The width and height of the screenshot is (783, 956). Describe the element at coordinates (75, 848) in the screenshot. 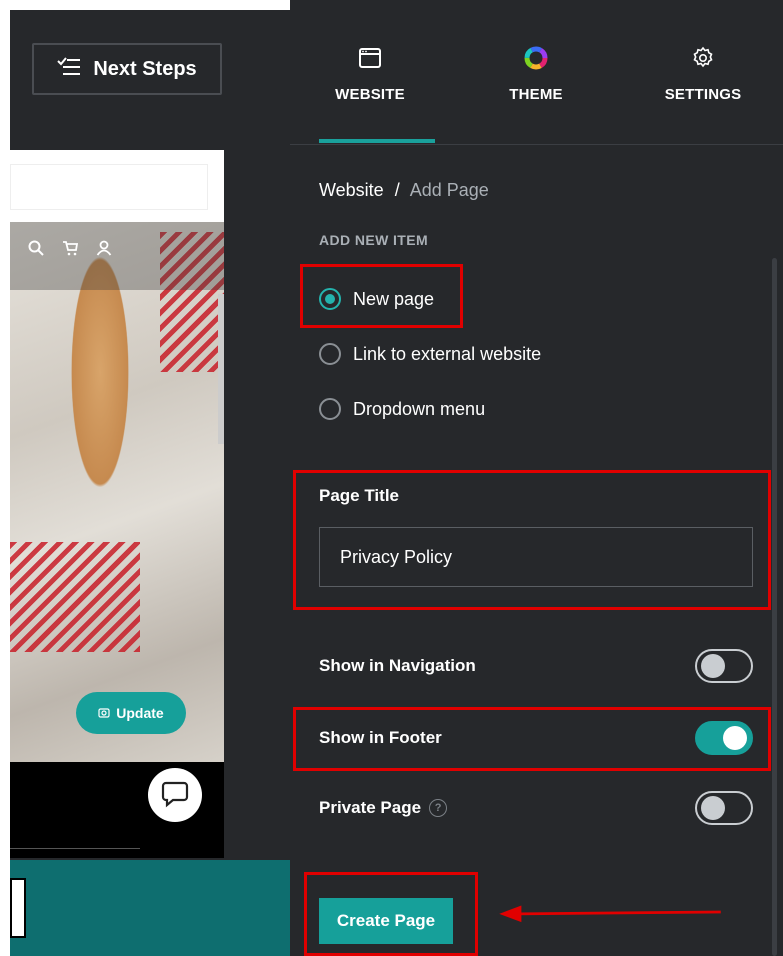

I see `footer-divider` at that location.